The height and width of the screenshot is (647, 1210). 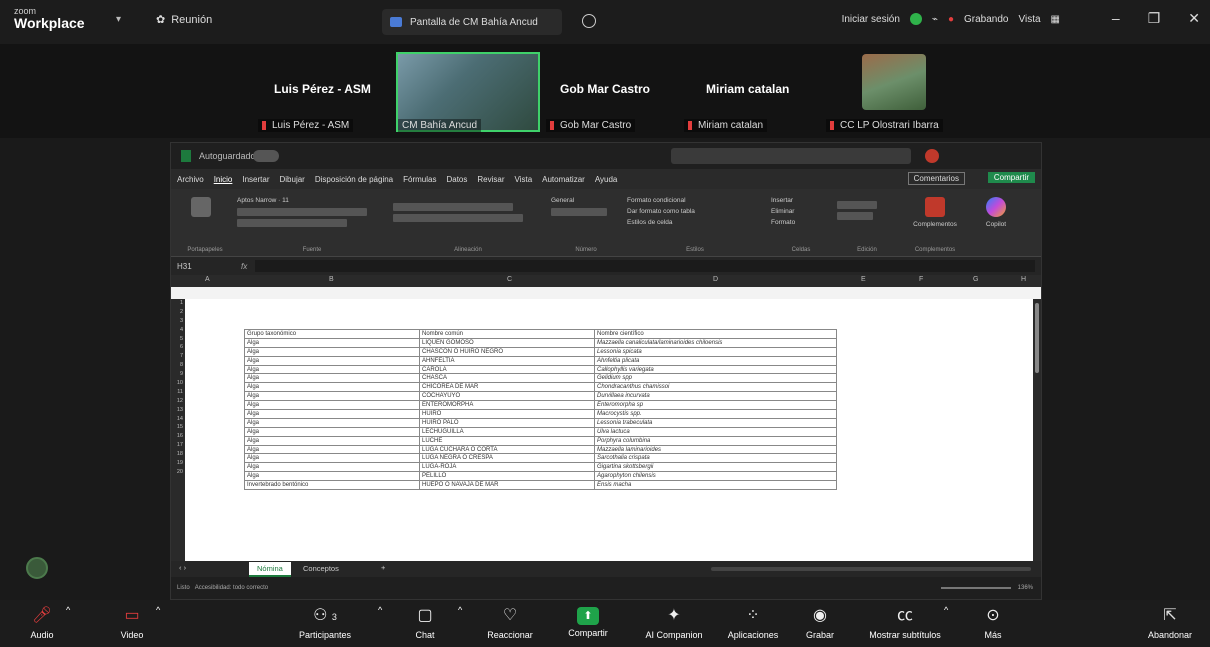 I want to click on table-cell: COCHAYUYO, so click(x=507, y=396).